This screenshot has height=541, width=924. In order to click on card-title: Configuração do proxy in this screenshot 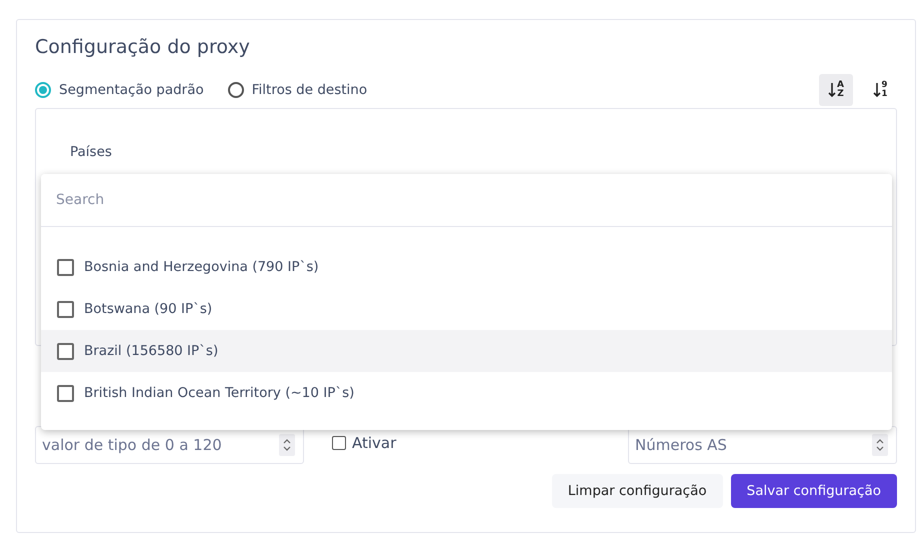, I will do `click(143, 47)`.